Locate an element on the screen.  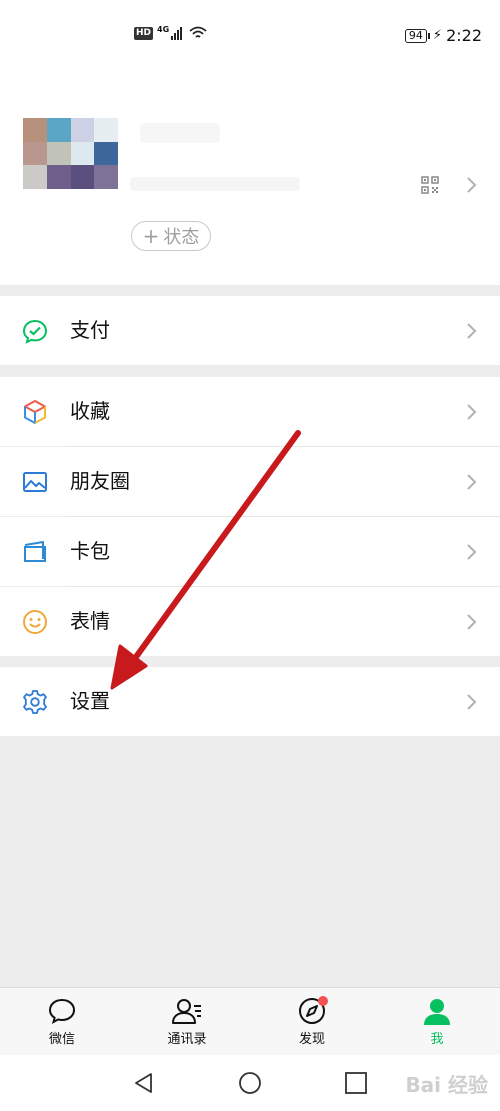
bottom-tab-bar: 微信 通讯录 发现 我 is located at coordinates (250, 1021).